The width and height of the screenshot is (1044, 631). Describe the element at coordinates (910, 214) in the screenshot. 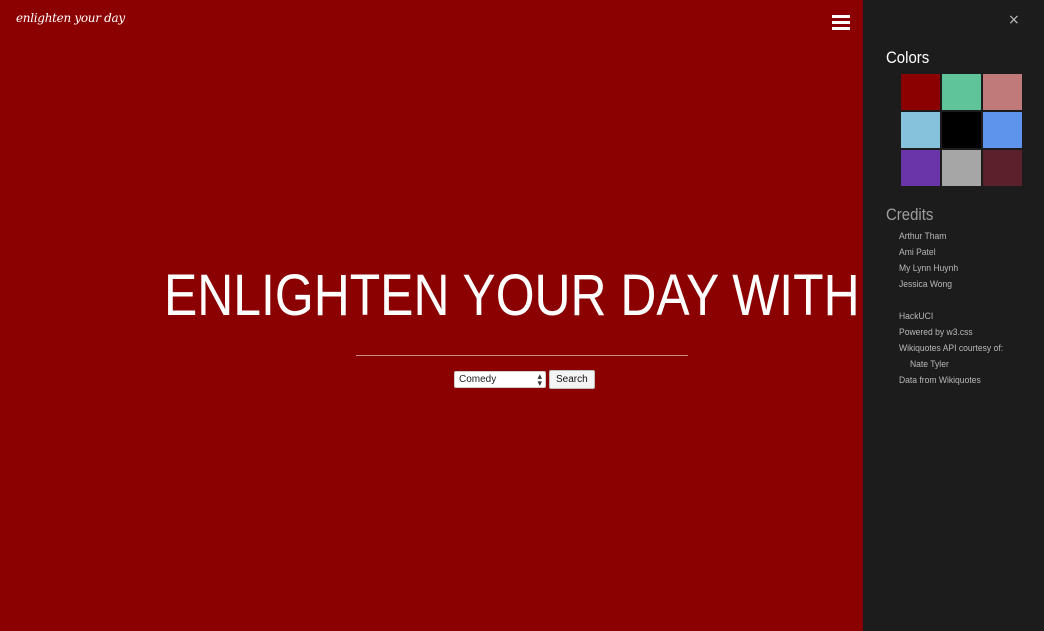

I see `credits-title: Credits` at that location.